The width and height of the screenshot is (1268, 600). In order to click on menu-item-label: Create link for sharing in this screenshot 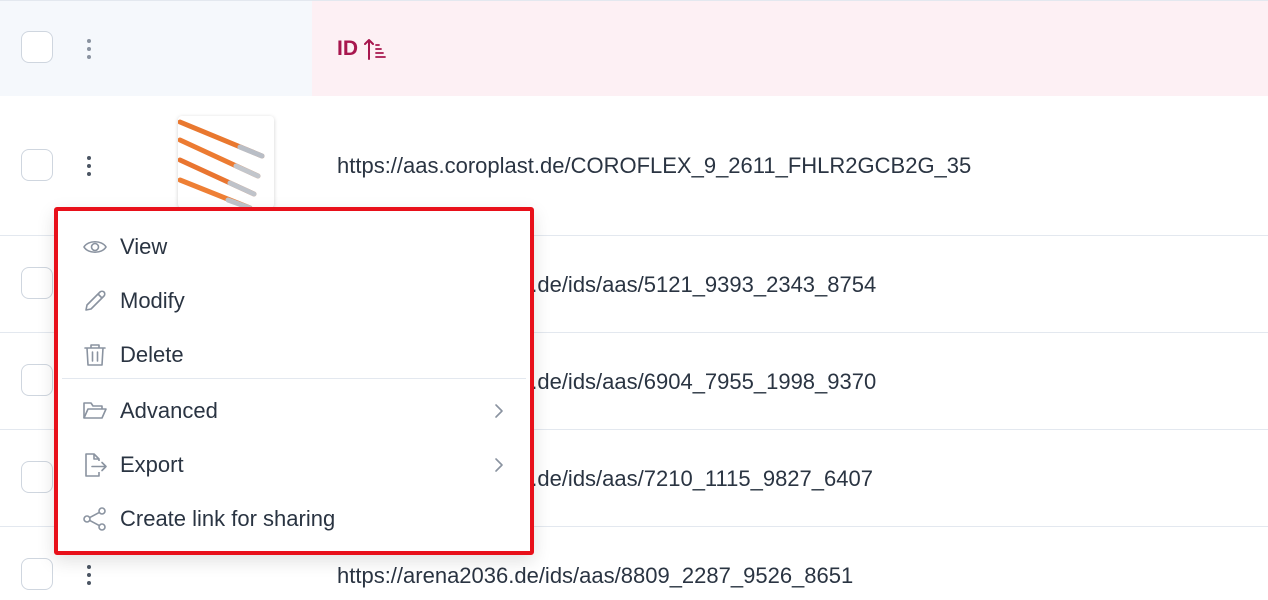, I will do `click(228, 518)`.